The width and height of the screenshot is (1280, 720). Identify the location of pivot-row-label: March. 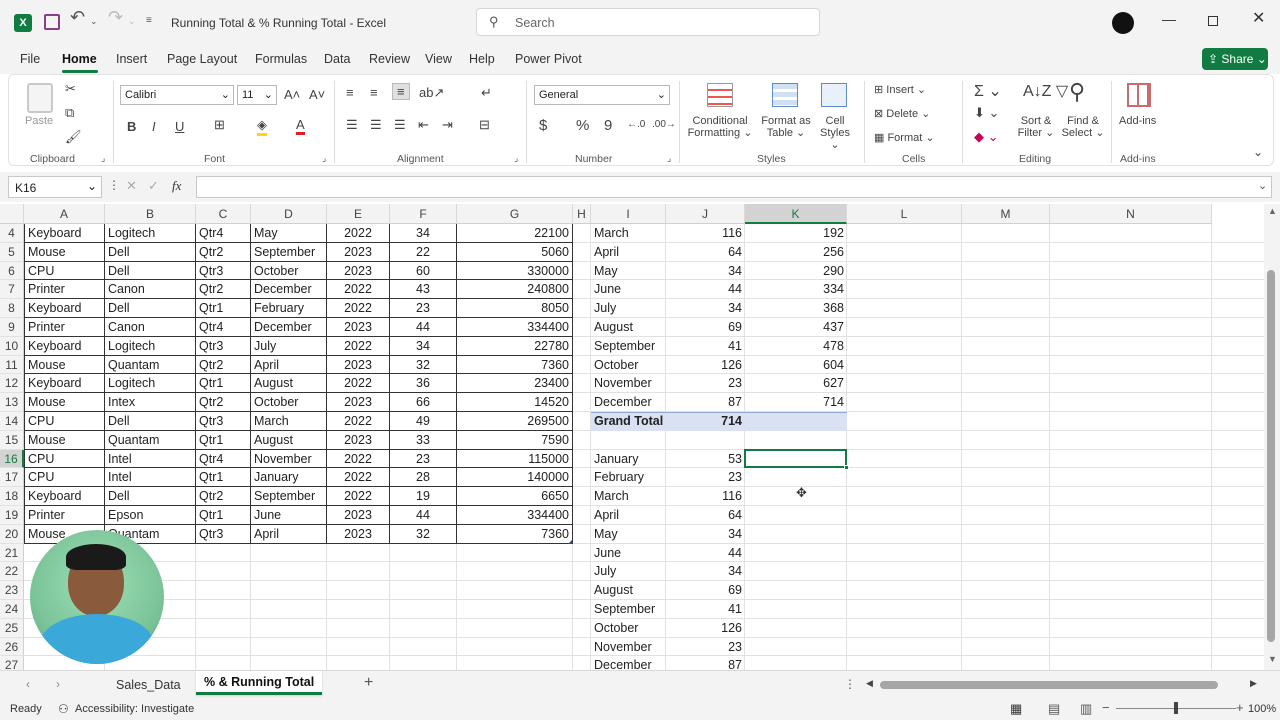
(628, 496).